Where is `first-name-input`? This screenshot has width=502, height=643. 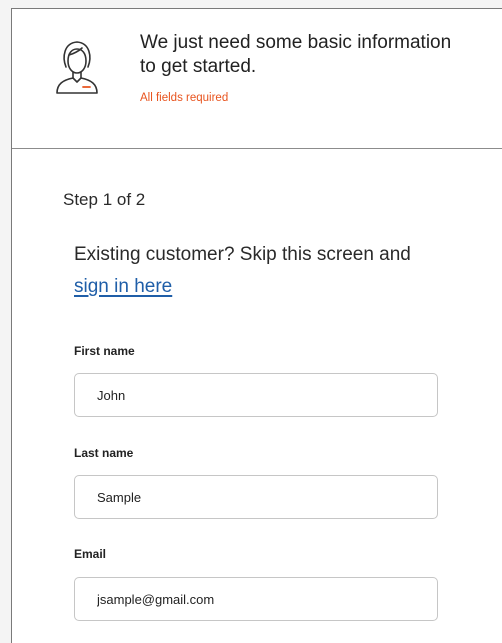
first-name-input is located at coordinates (256, 395).